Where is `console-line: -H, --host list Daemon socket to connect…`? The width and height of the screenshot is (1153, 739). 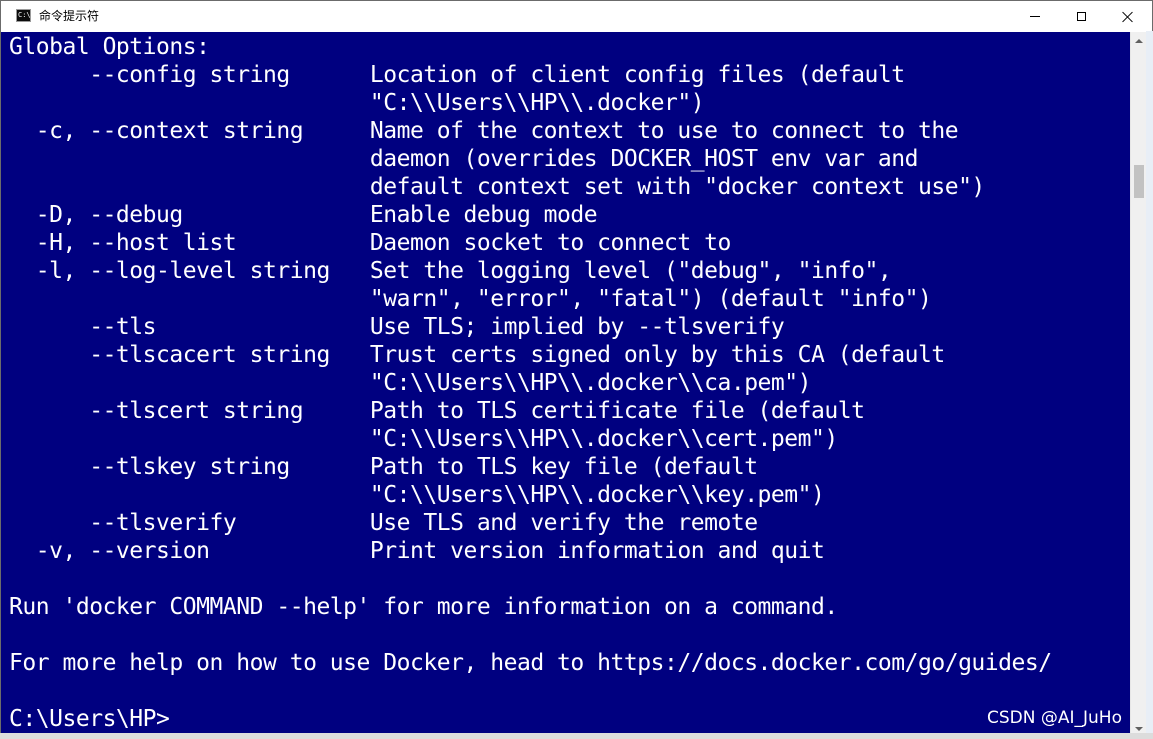
console-line: -H, --host list Daemon socket to connect… is located at coordinates (370, 243).